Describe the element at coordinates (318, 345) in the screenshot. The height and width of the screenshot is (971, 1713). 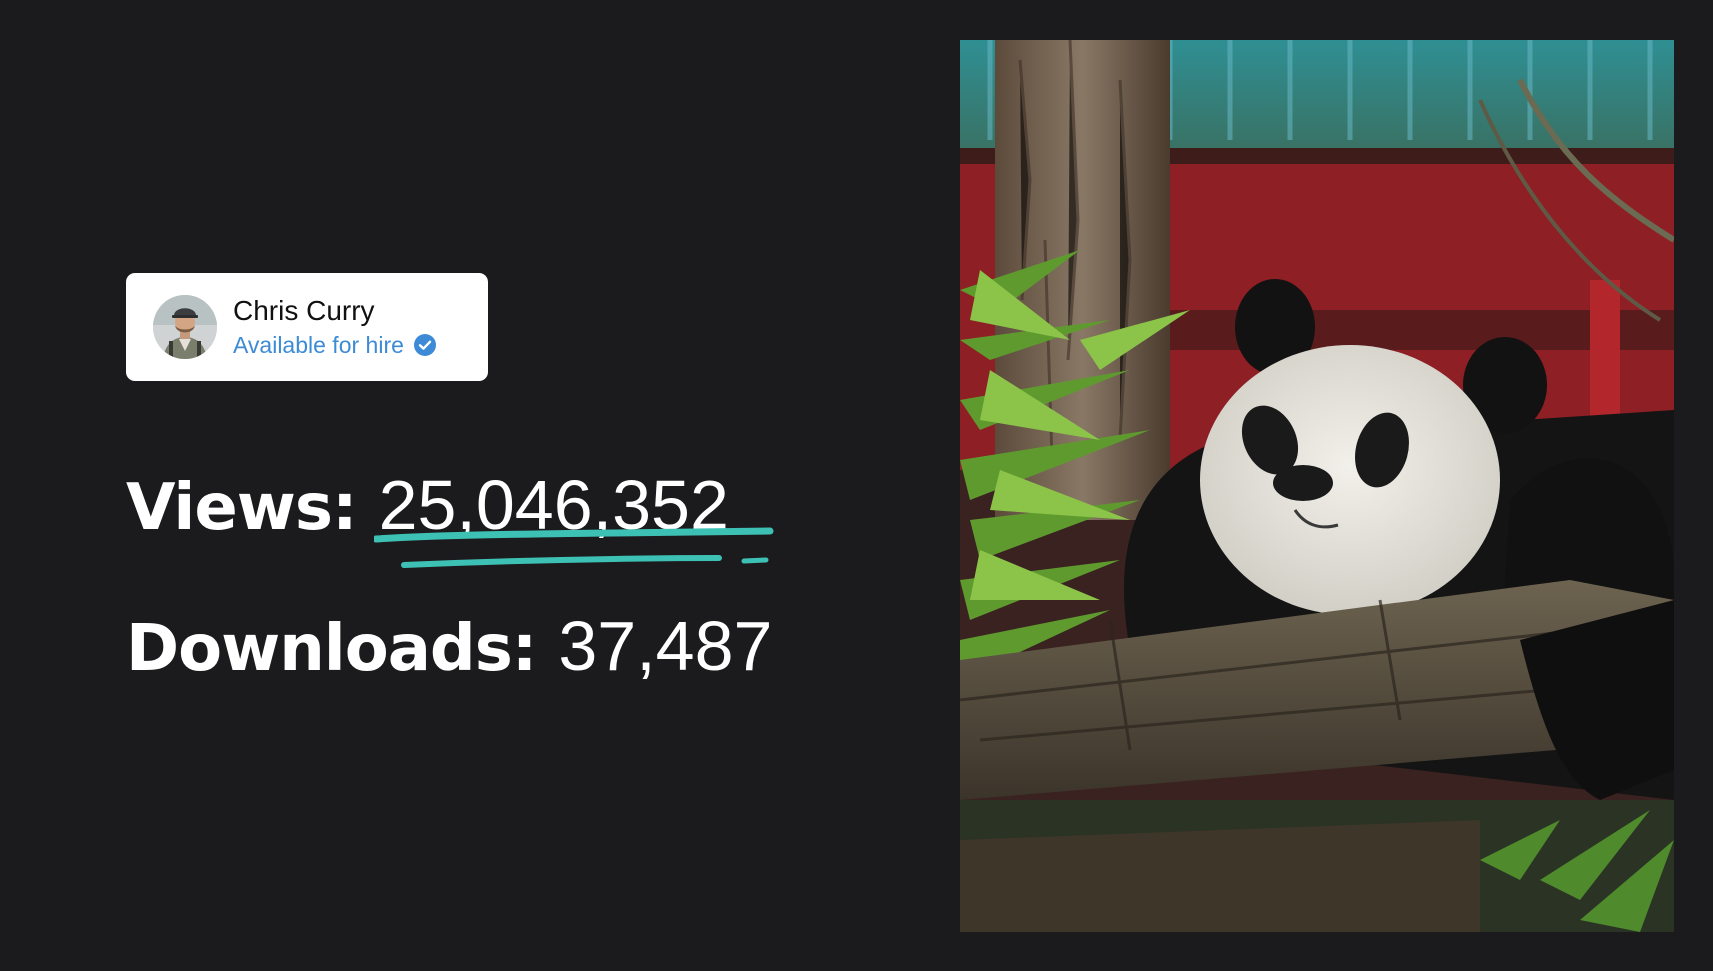
I see `availability-status: Available for hire` at that location.